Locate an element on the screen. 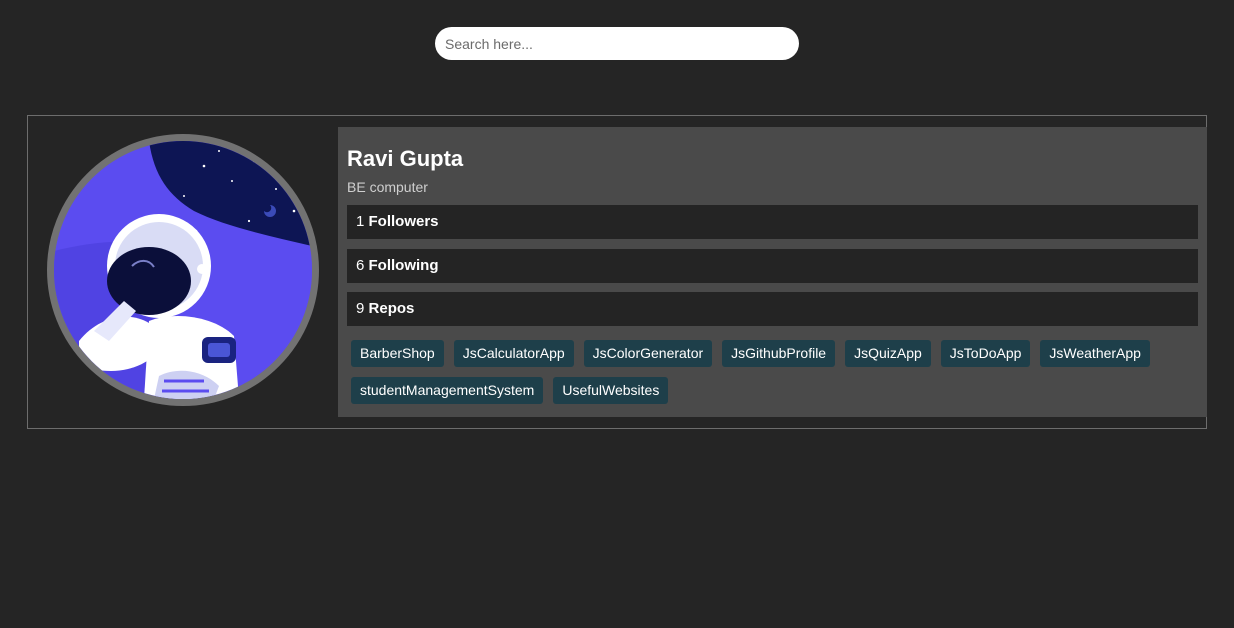 This screenshot has width=1234, height=628. stat-repos: 9 Repos is located at coordinates (772, 309).